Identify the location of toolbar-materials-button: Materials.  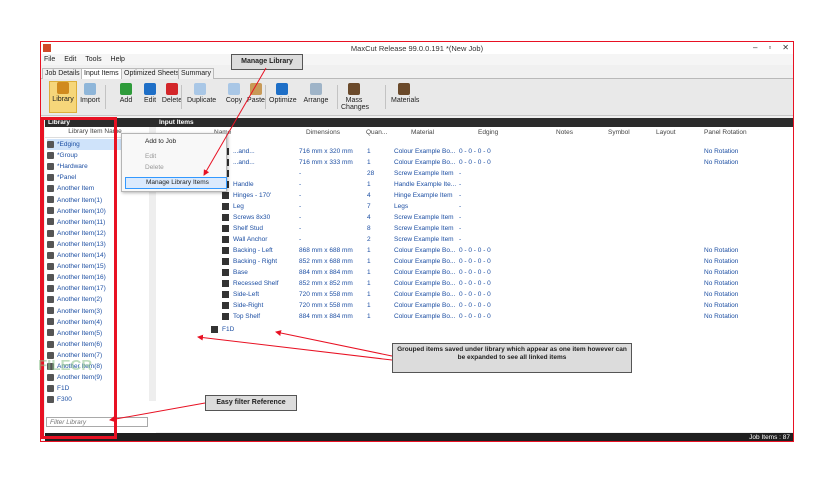
(405, 93).